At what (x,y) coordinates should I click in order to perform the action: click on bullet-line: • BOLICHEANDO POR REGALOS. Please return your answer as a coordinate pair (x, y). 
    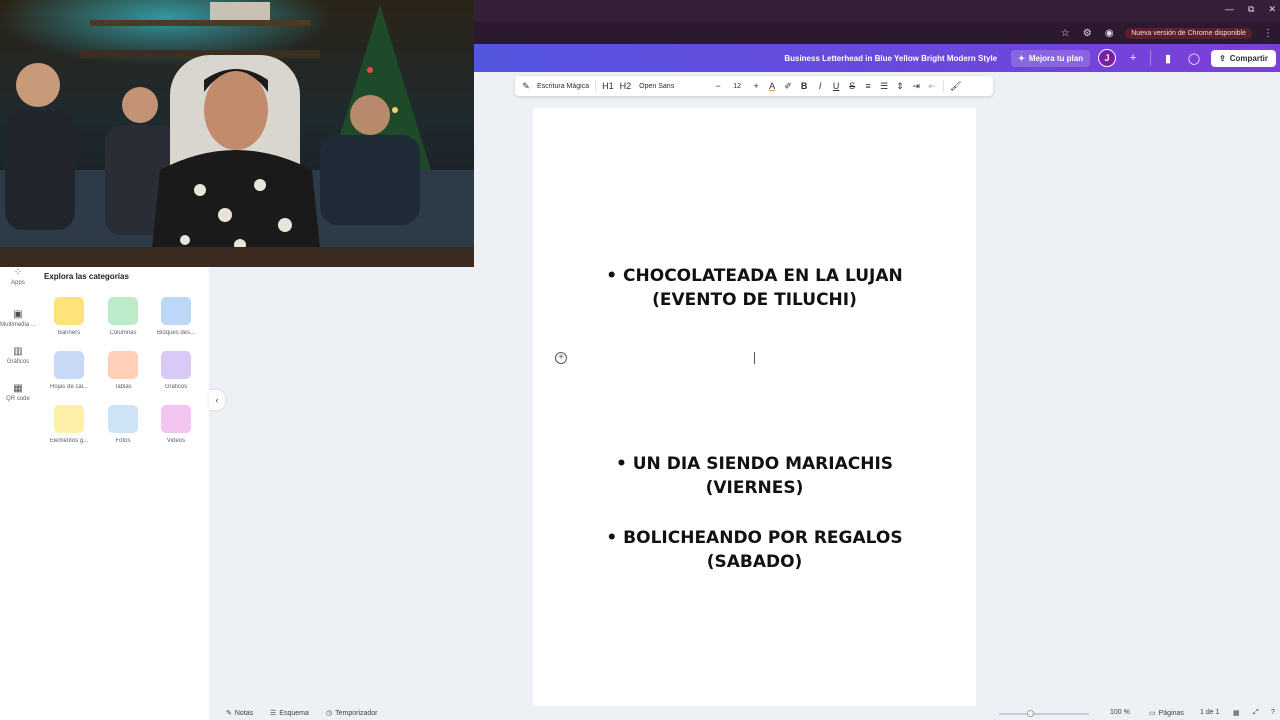
    Looking at the image, I should click on (754, 538).